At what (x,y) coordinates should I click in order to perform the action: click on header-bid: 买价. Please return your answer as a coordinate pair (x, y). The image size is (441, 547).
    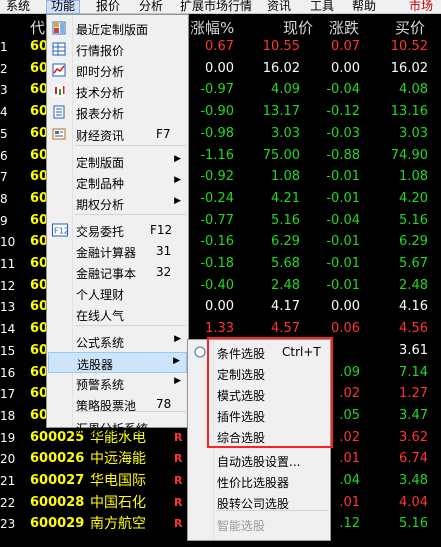
    Looking at the image, I should click on (410, 27).